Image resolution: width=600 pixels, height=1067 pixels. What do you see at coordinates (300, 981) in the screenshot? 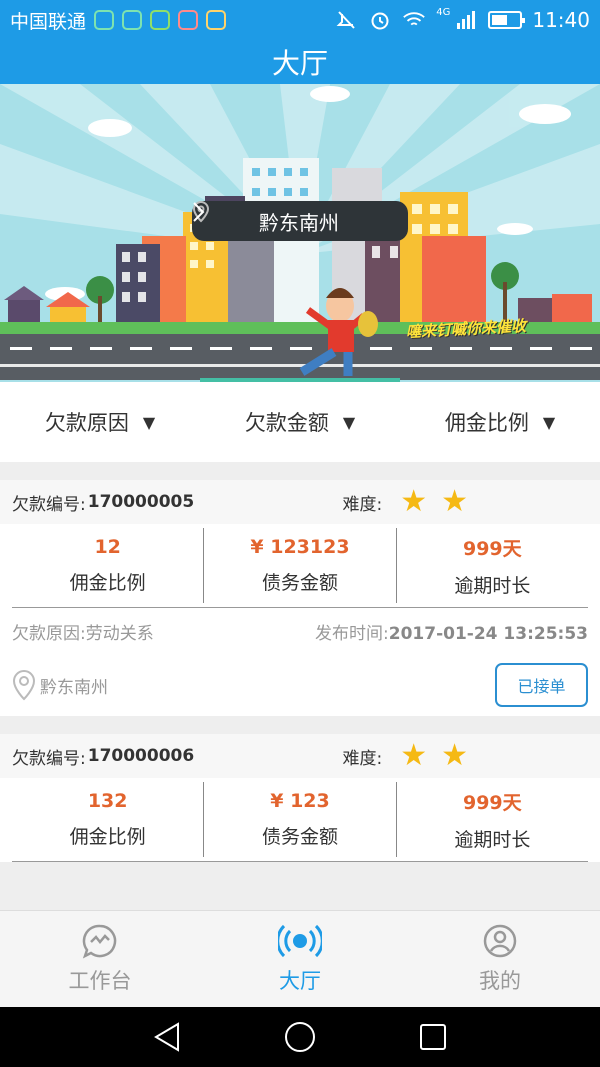
I see `tab-label: 大厅` at bounding box center [300, 981].